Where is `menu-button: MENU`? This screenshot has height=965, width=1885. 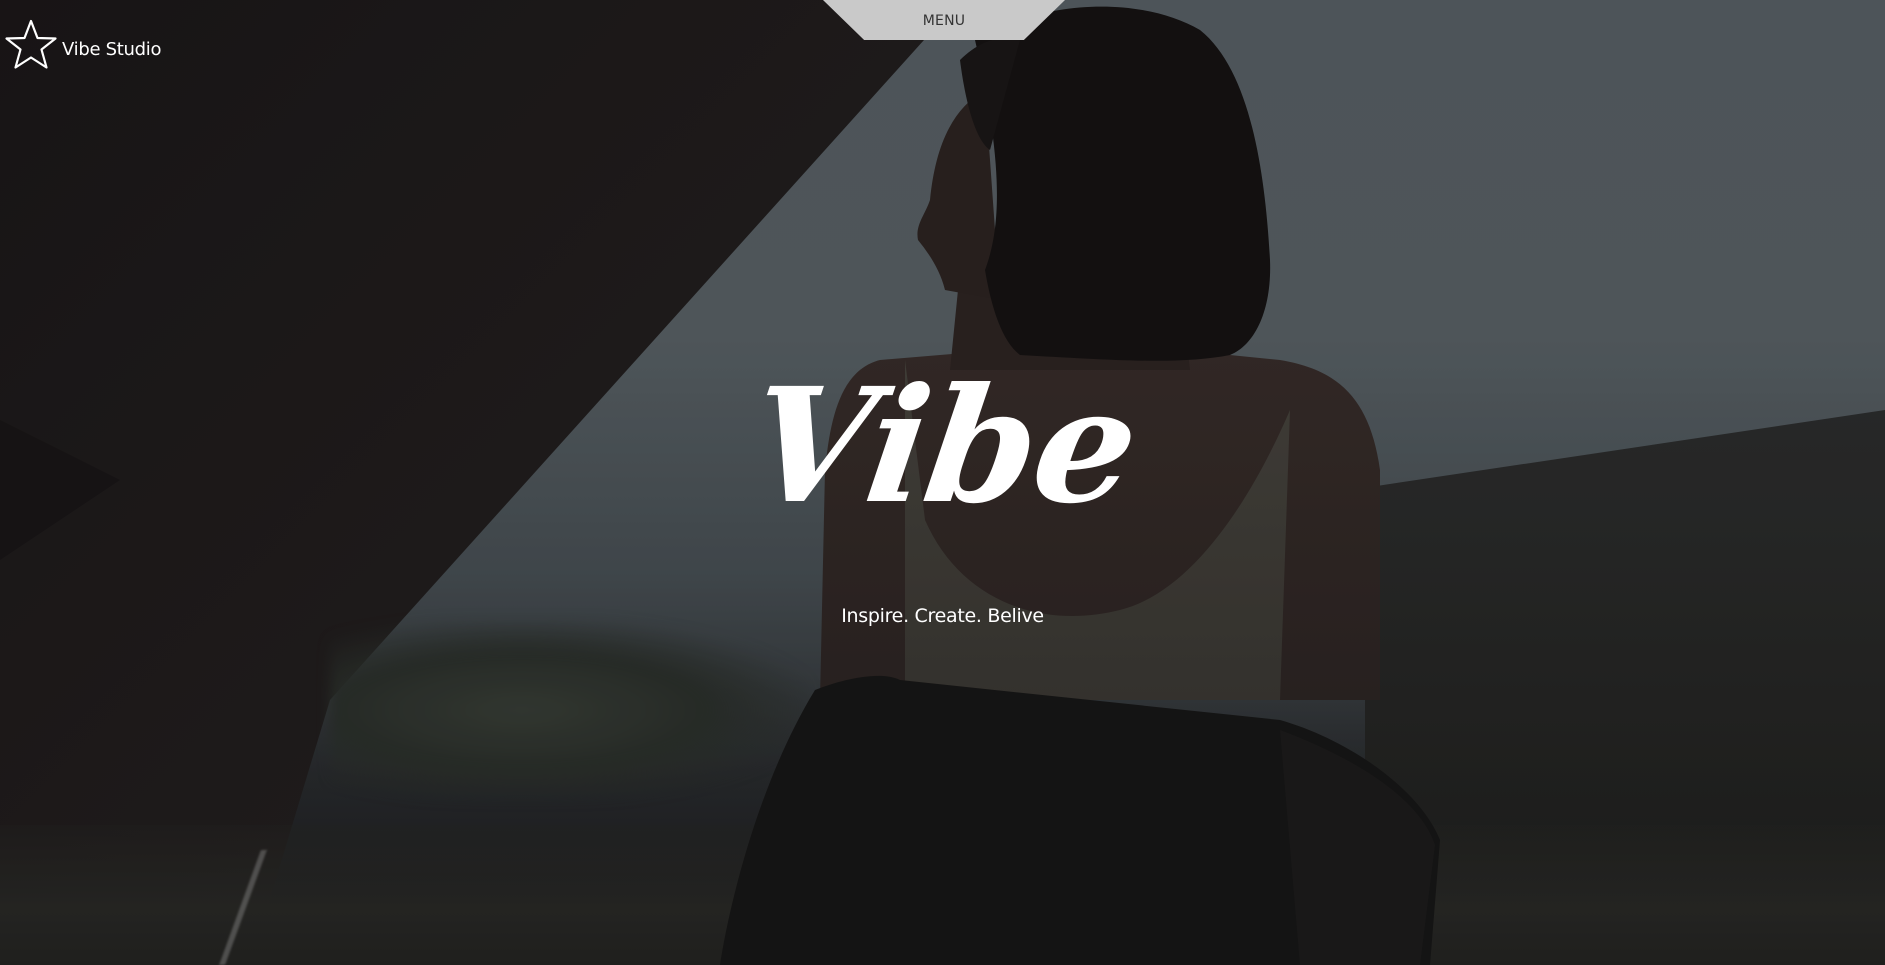 menu-button: MENU is located at coordinates (944, 20).